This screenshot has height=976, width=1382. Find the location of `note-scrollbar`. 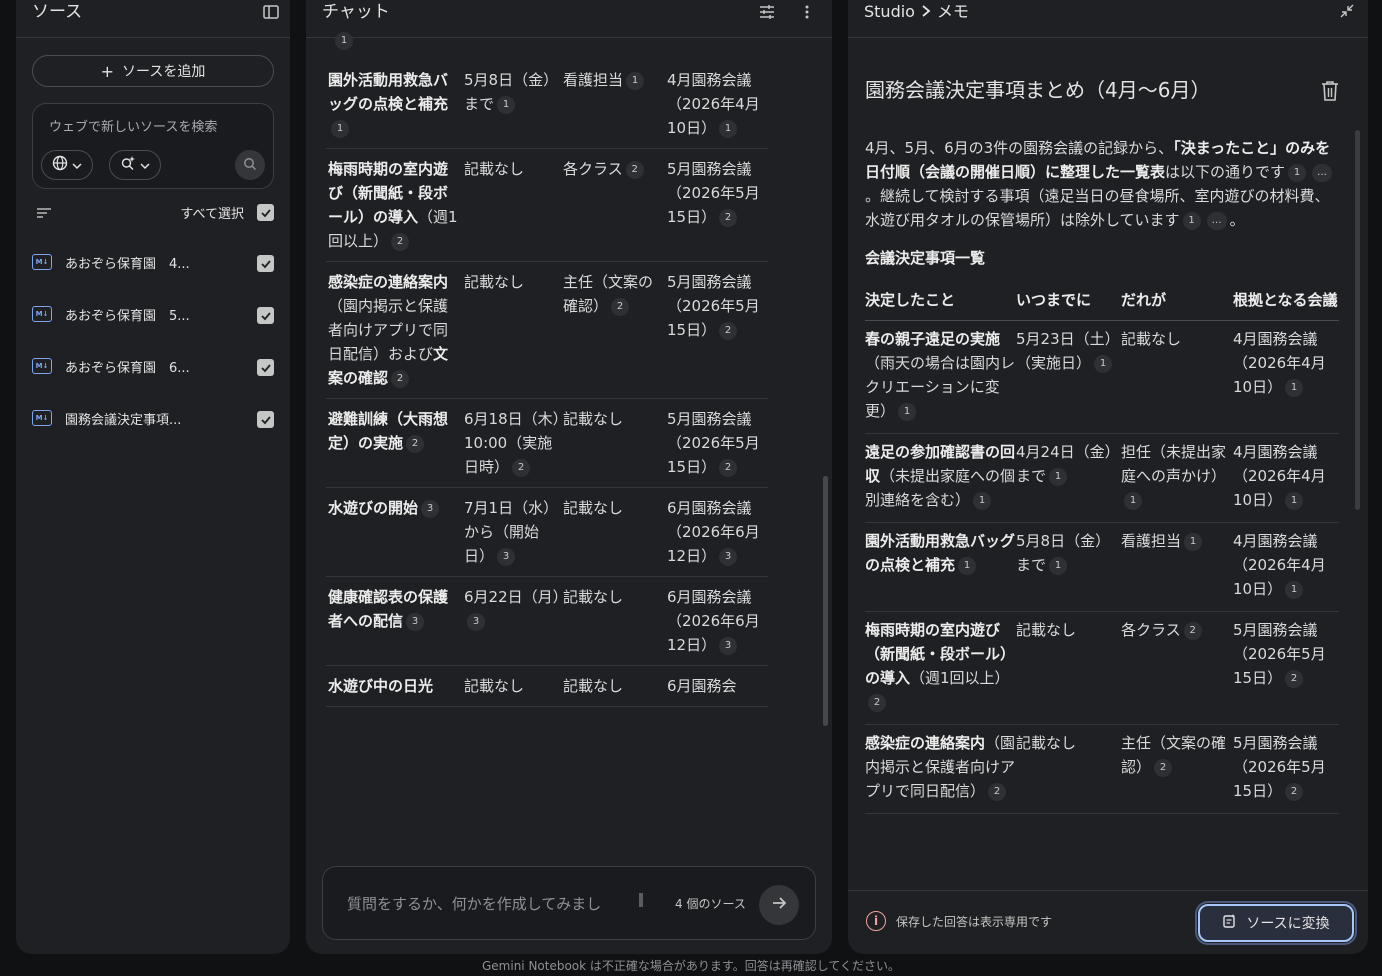

note-scrollbar is located at coordinates (1357, 320).